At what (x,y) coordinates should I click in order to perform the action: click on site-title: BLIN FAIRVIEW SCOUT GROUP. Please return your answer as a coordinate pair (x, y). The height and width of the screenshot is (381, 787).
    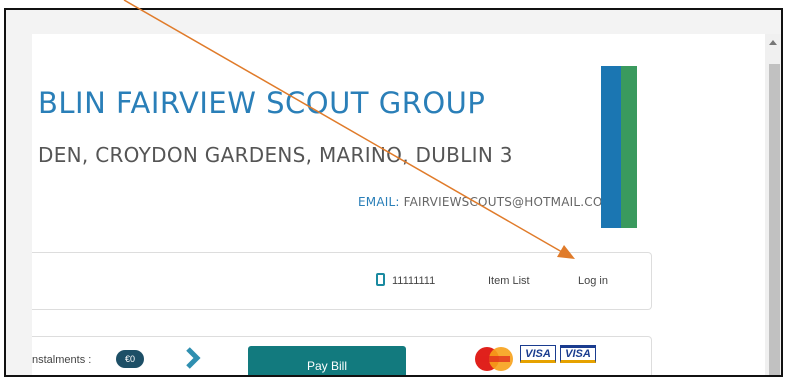
    Looking at the image, I should click on (262, 103).